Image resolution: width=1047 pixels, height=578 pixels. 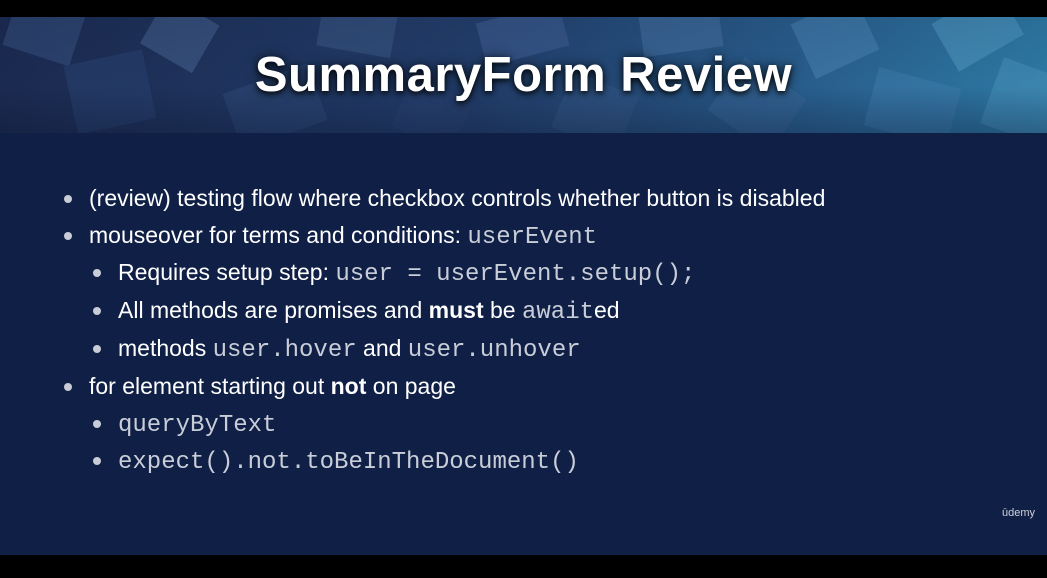 I want to click on bullet-text: and, so click(x=382, y=348).